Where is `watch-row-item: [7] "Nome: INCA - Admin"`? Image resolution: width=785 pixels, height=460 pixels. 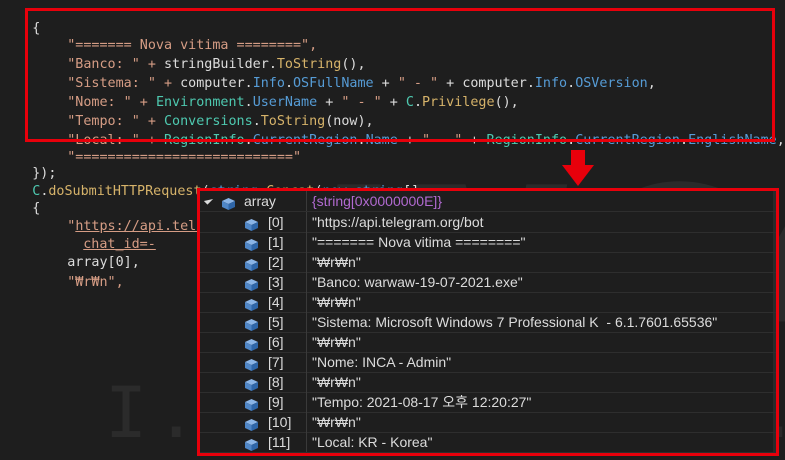 watch-row-item: [7] "Nome: INCA - Admin" is located at coordinates (488, 362).